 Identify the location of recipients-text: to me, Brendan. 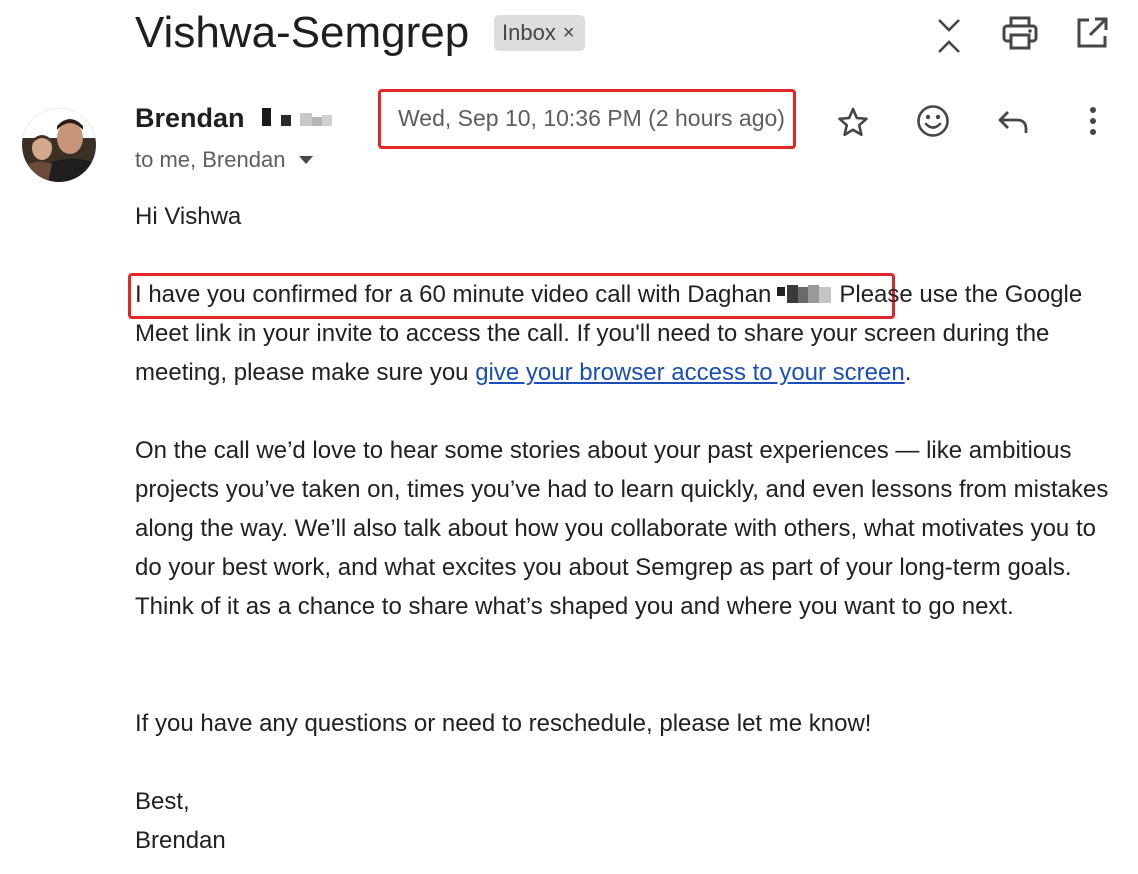
(210, 159).